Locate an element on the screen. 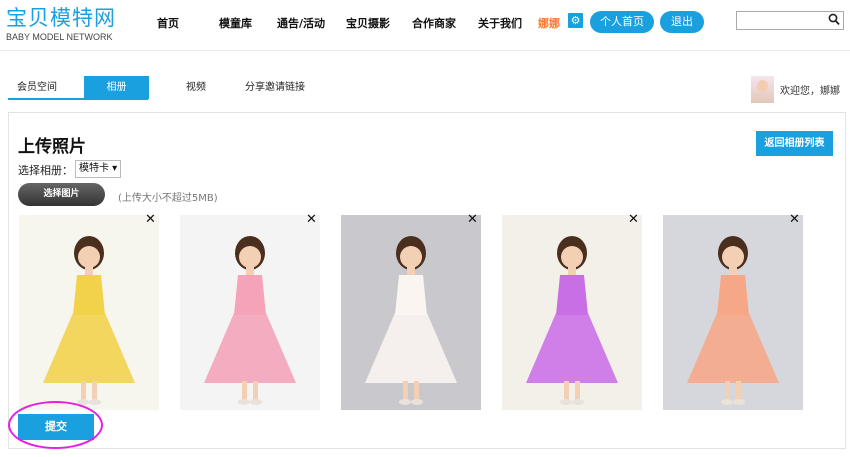  welcome-text: 欢迎您，娜娜 is located at coordinates (810, 91).